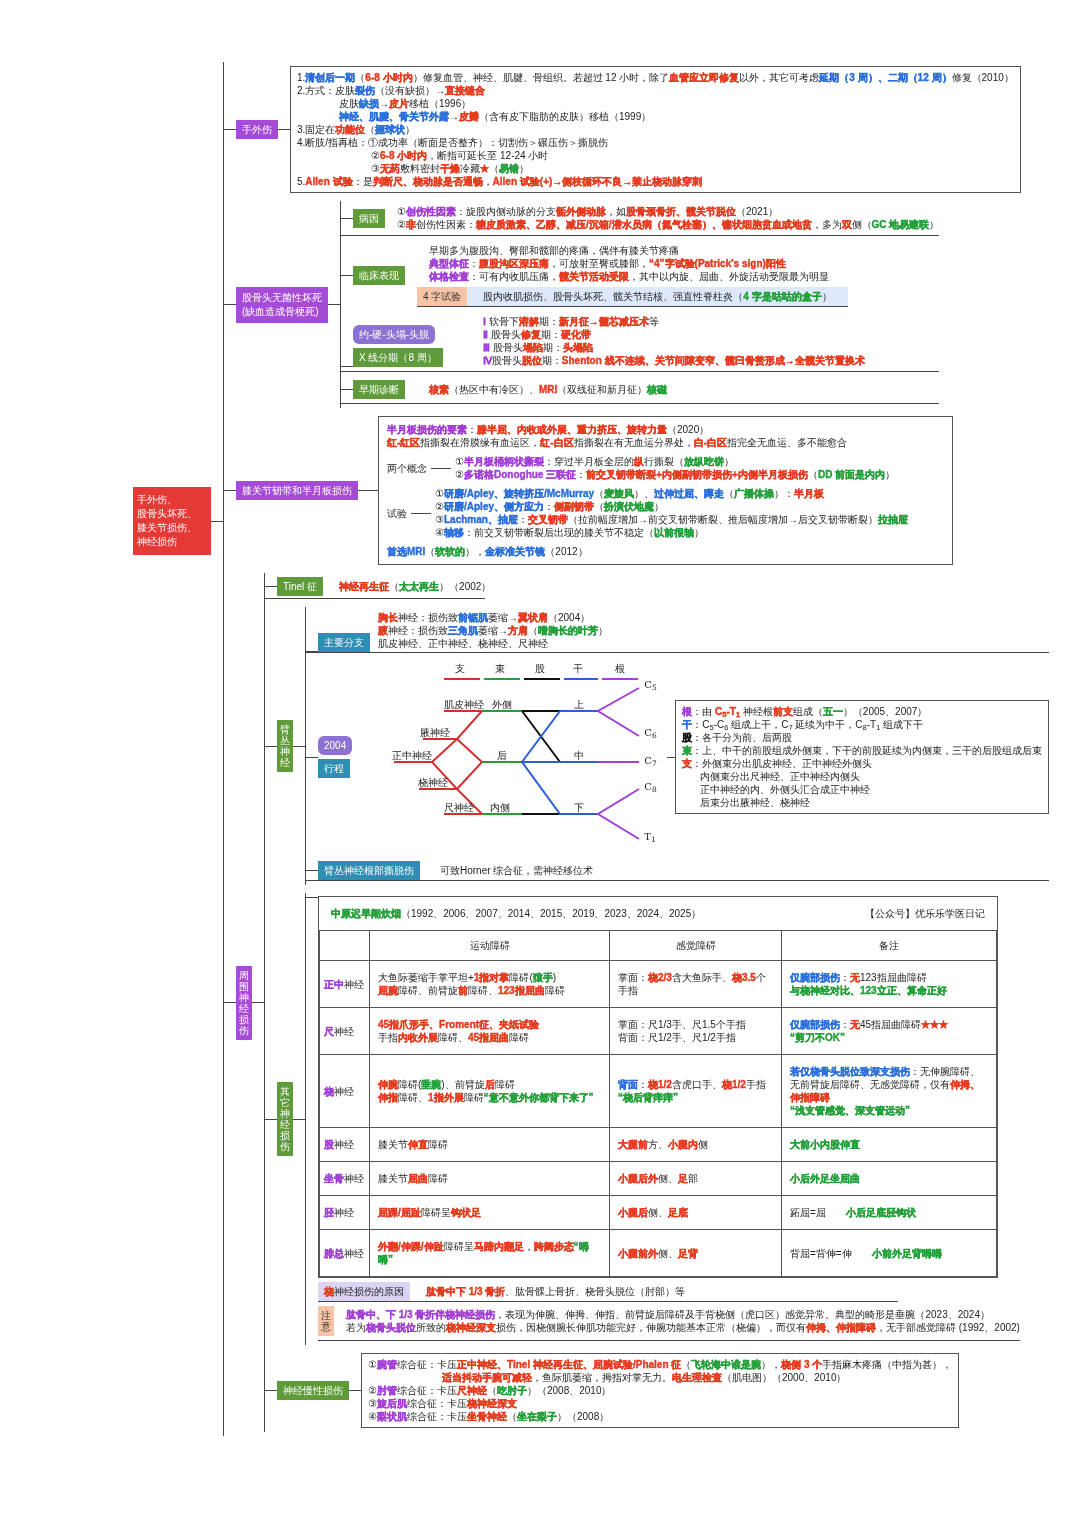  Describe the element at coordinates (695, 945) in the screenshot. I see `column-heading: 感觉障碍` at that location.